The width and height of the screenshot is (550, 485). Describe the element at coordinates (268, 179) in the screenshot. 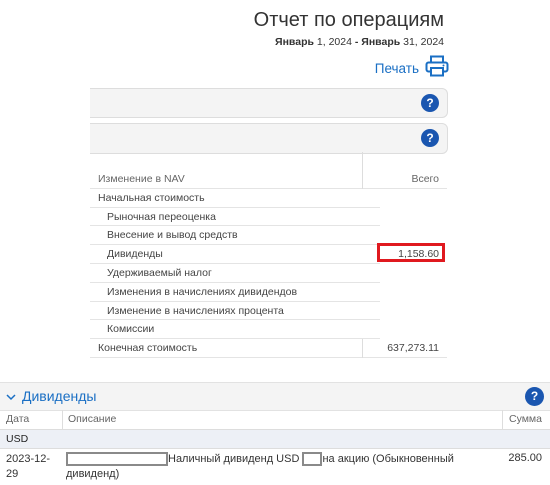

I see `nav-header-row: Изменение в NAV Всего` at that location.